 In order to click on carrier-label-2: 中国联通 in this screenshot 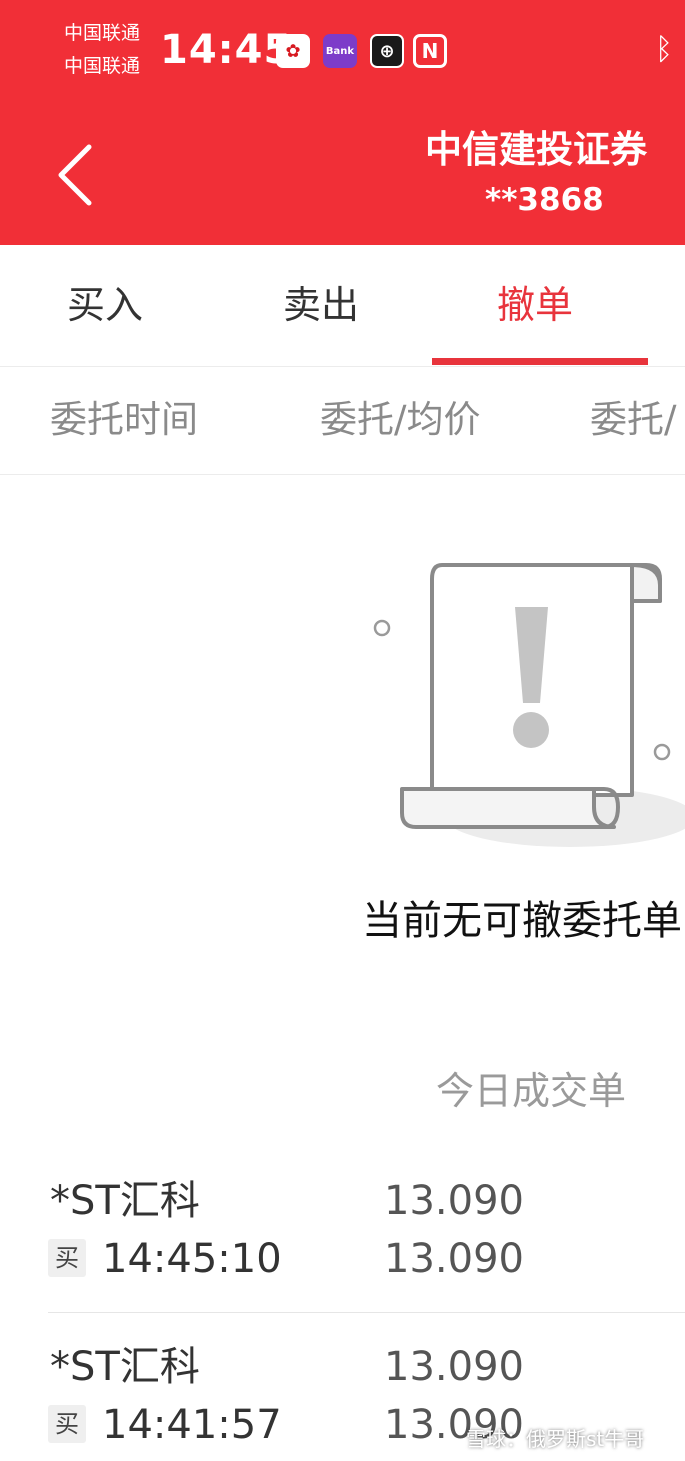, I will do `click(102, 66)`.